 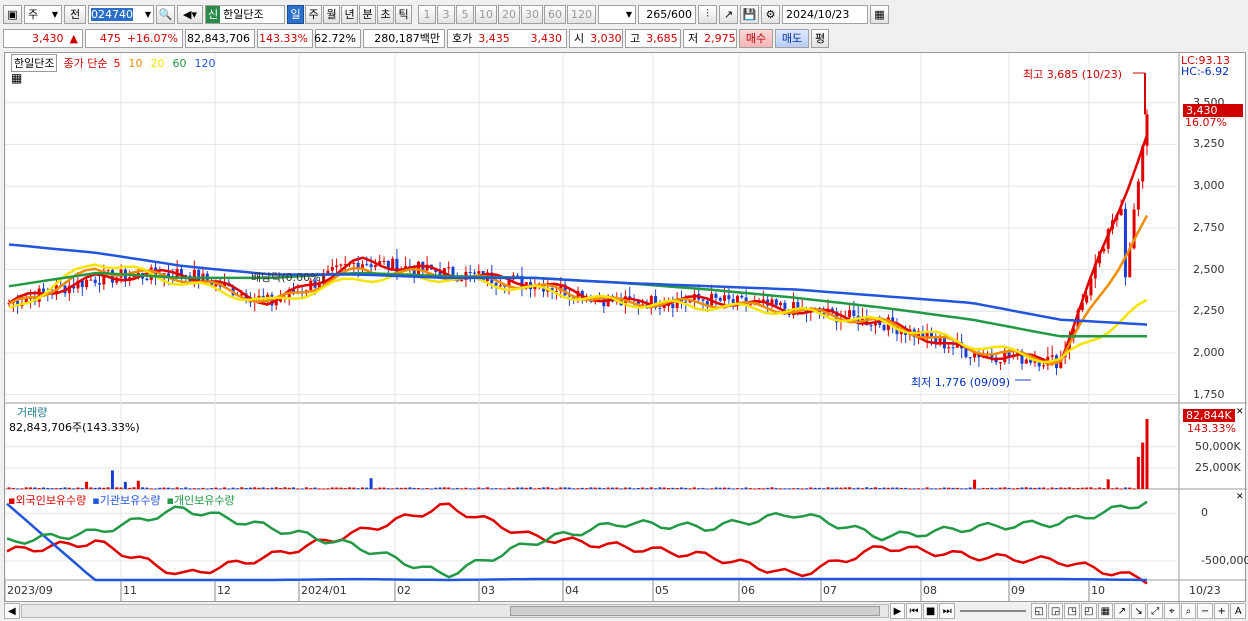 I want to click on zoom-in-icon: +, so click(x=1221, y=611).